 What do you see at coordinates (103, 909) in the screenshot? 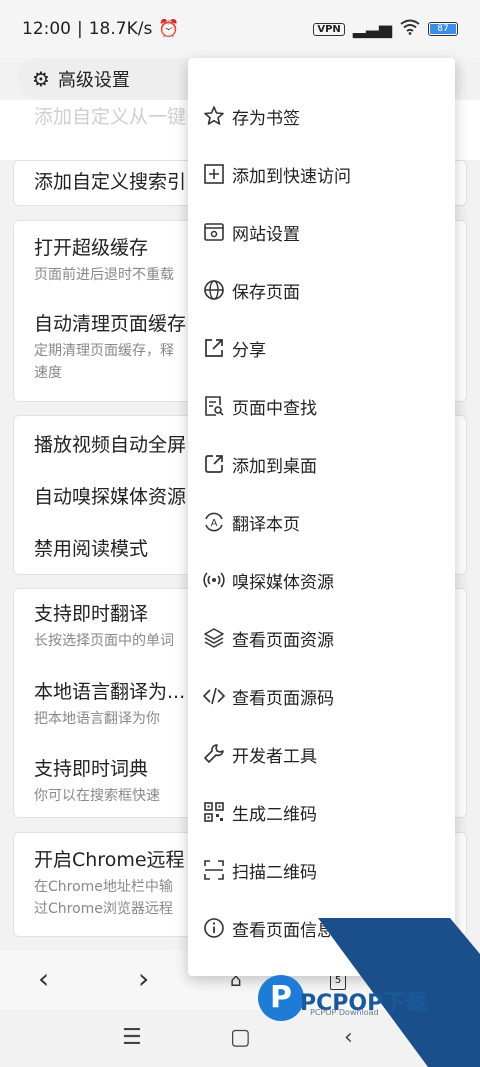
I see `setting-subtitle-line2: 过Chrome浏览器远程` at bounding box center [103, 909].